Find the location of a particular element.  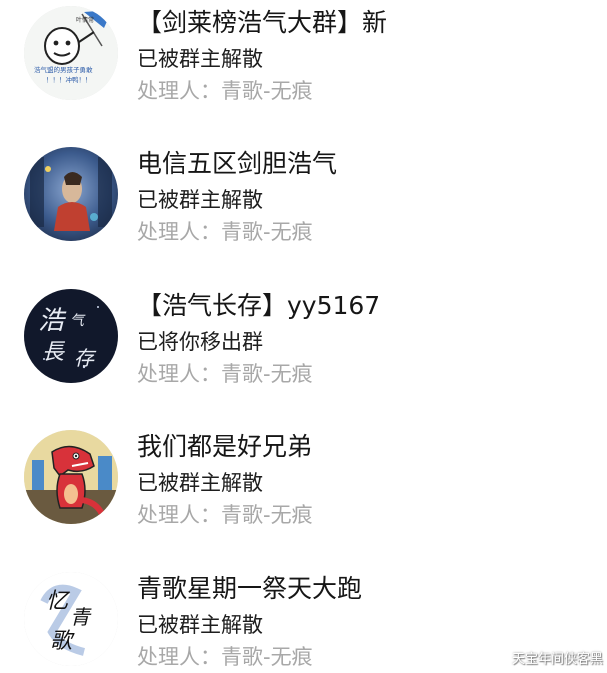

svg-text: 存 is located at coordinates (85, 358).